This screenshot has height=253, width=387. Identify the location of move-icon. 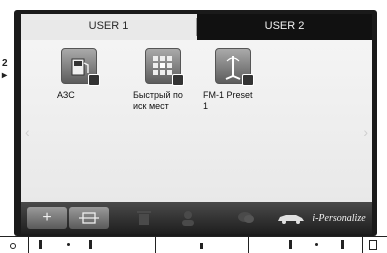
(89, 218).